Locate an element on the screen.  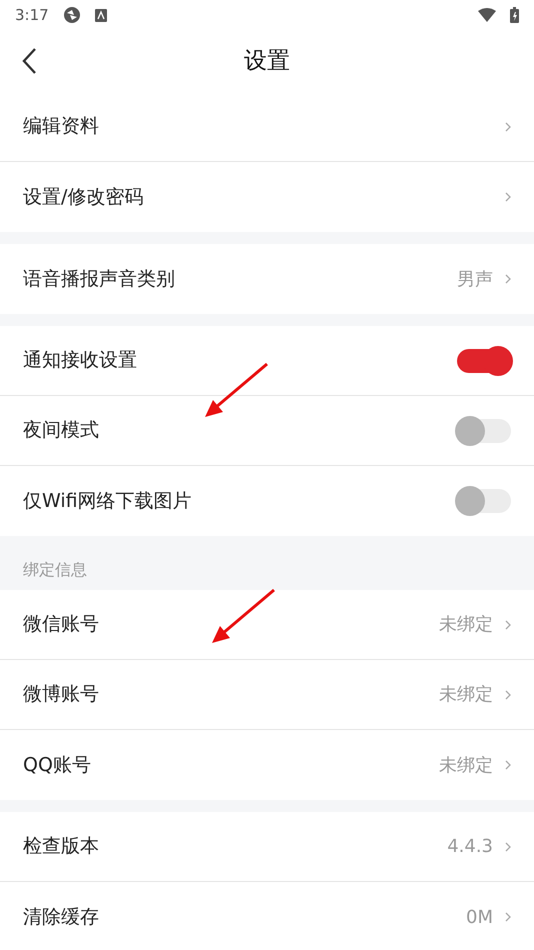
row-label: 微博账号 is located at coordinates (61, 695).